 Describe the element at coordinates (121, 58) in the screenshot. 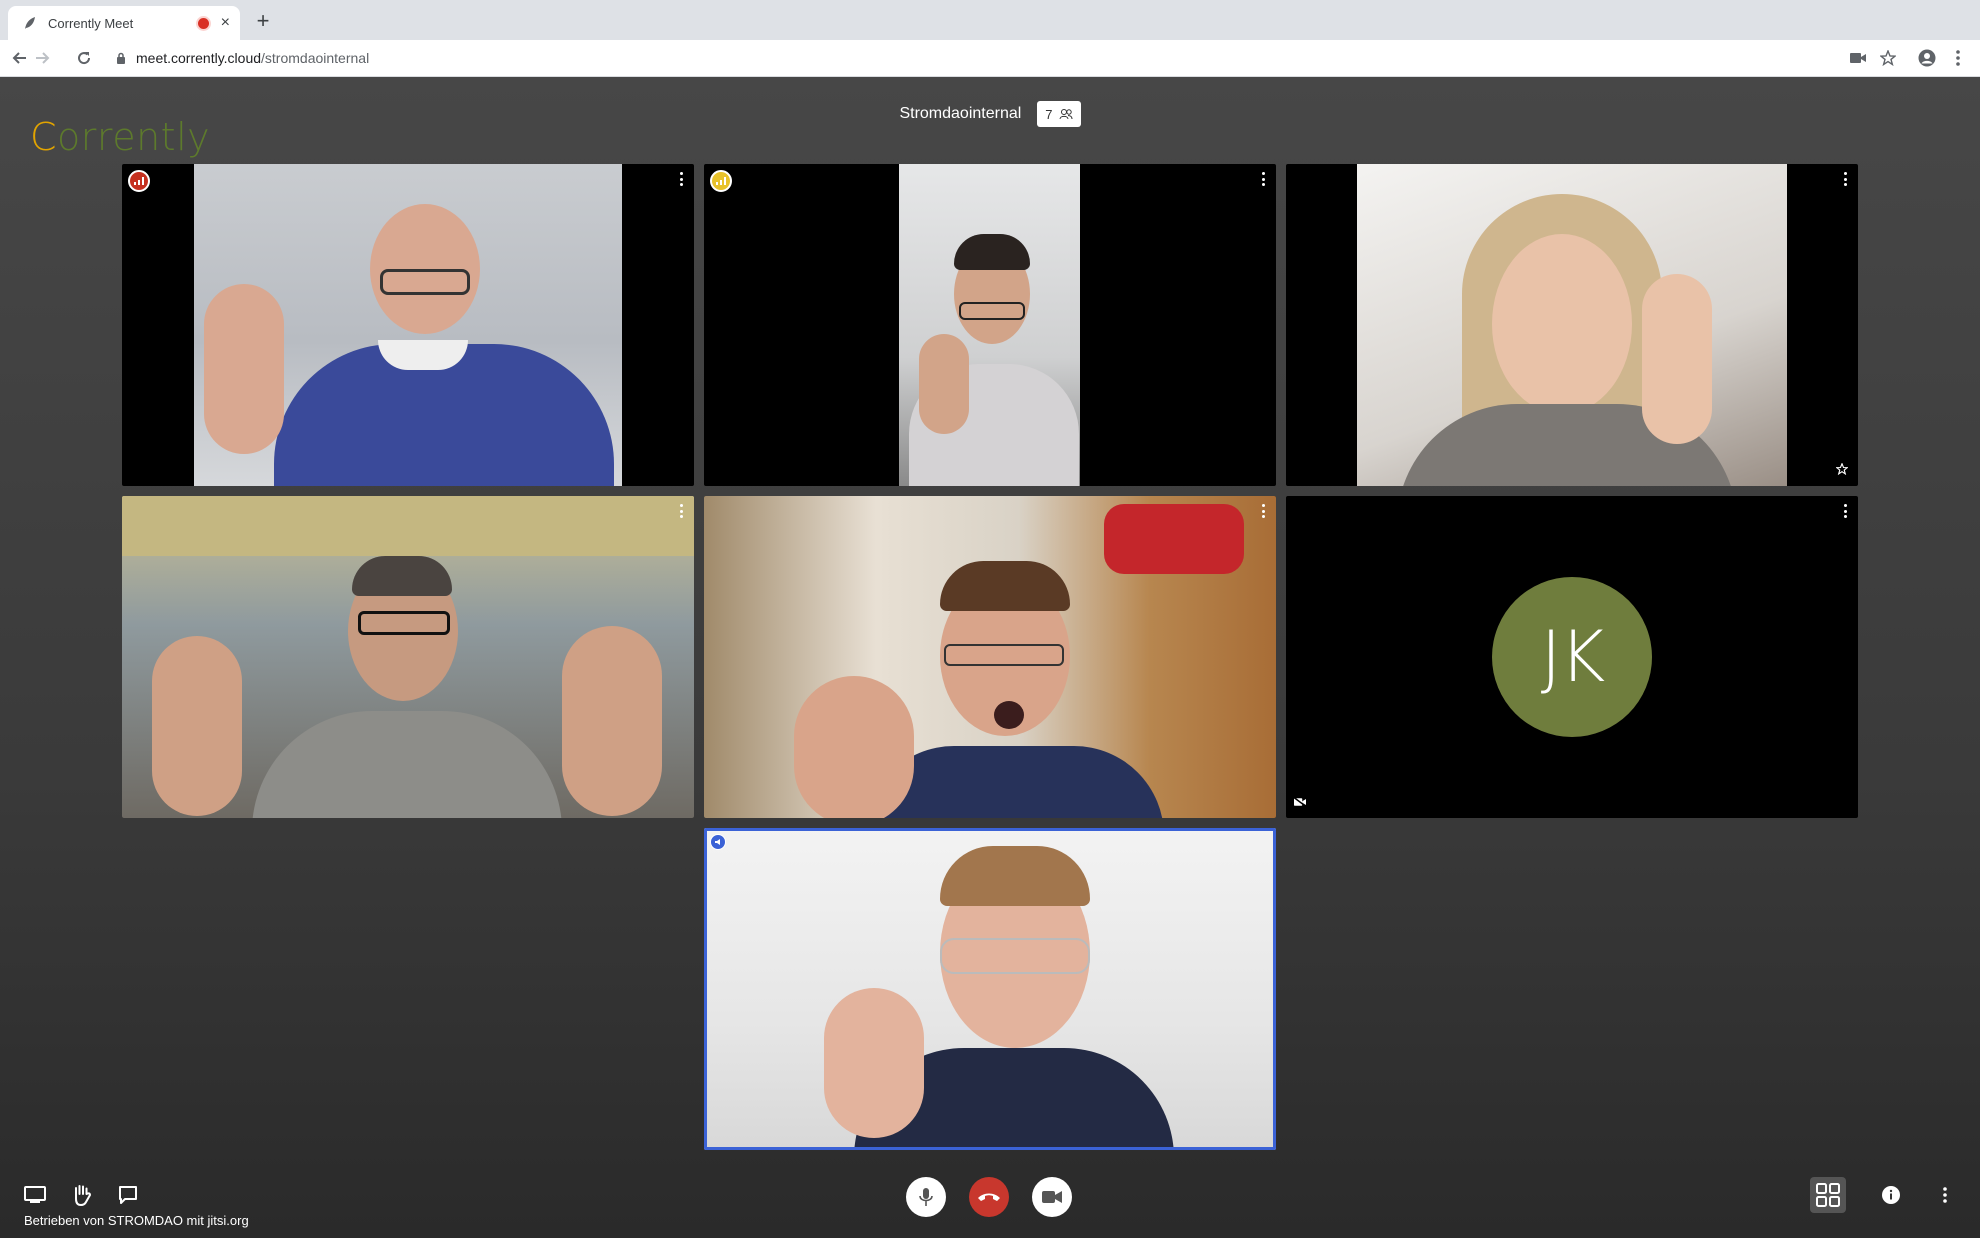

I see `lock-icon` at that location.